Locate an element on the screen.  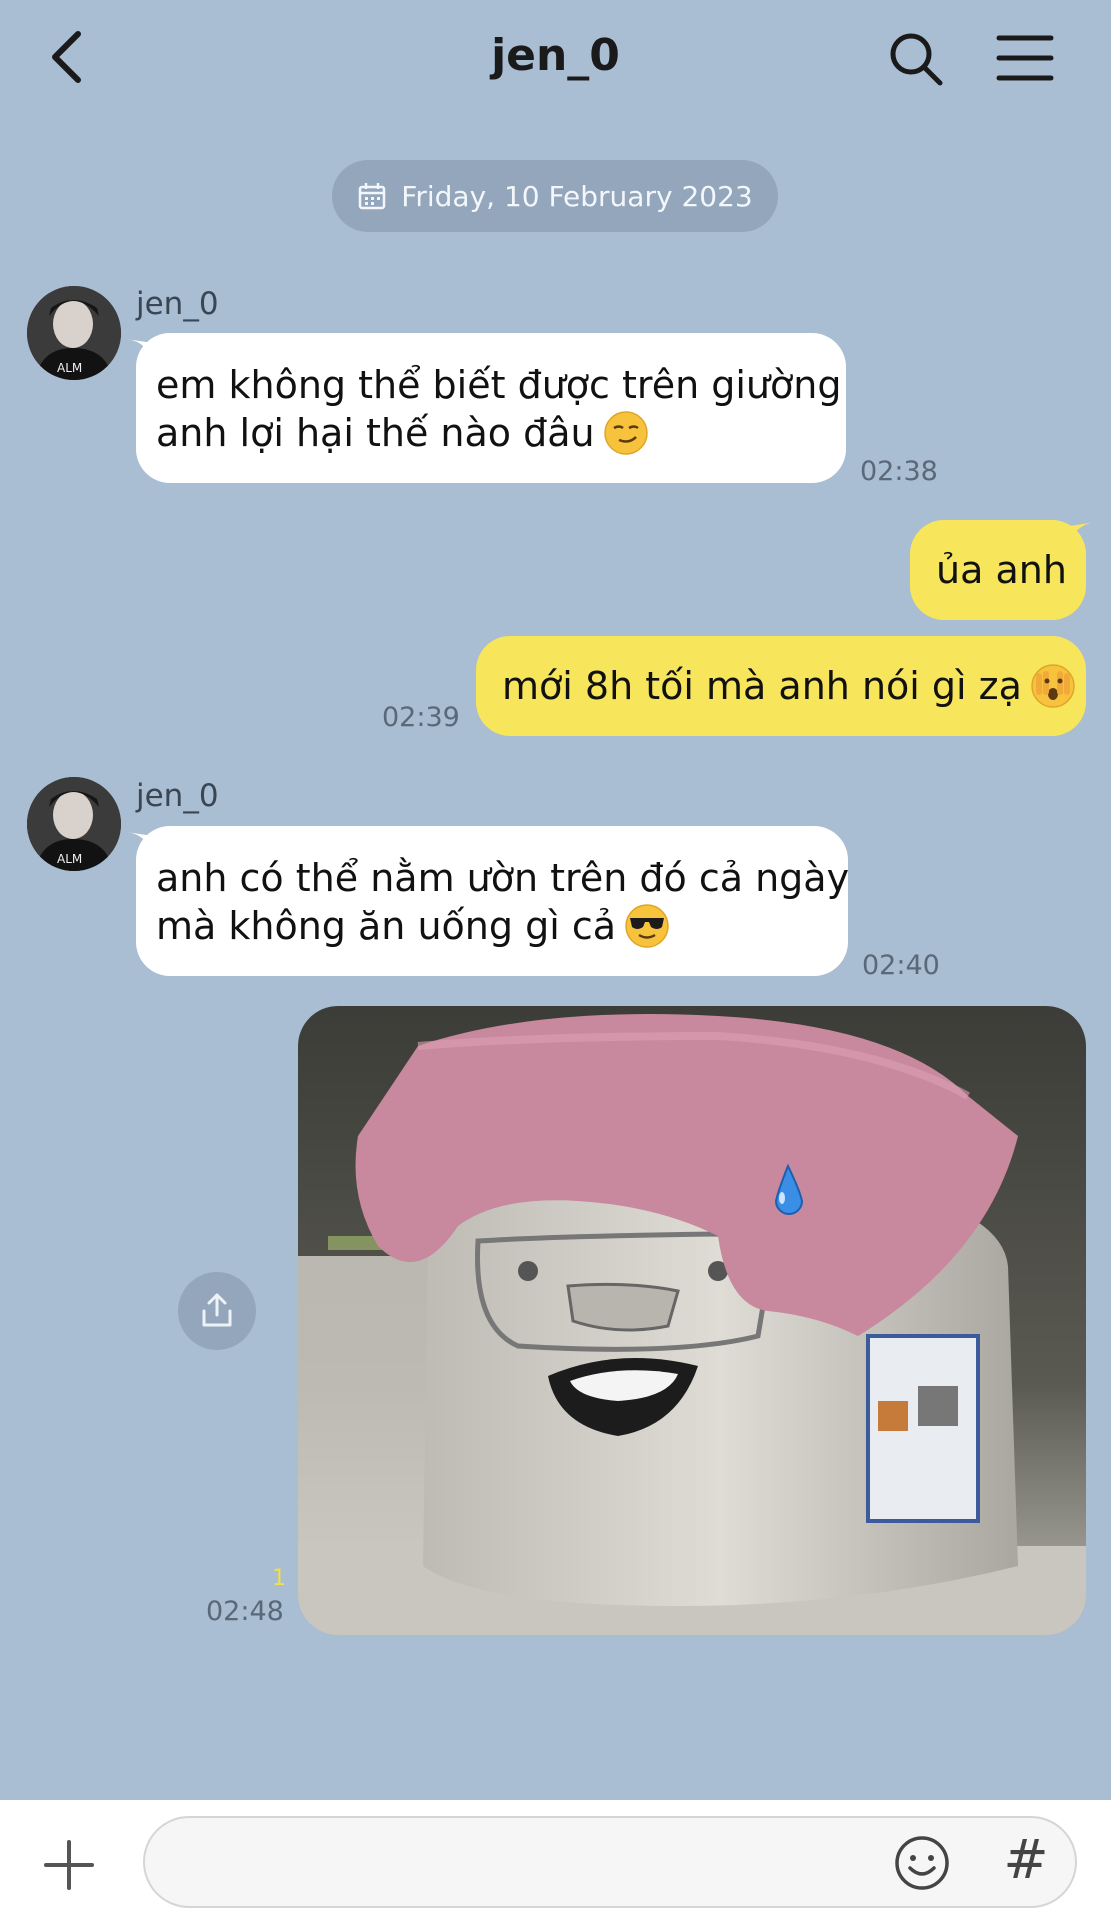
message-time: 02:39 is located at coordinates (421, 717).